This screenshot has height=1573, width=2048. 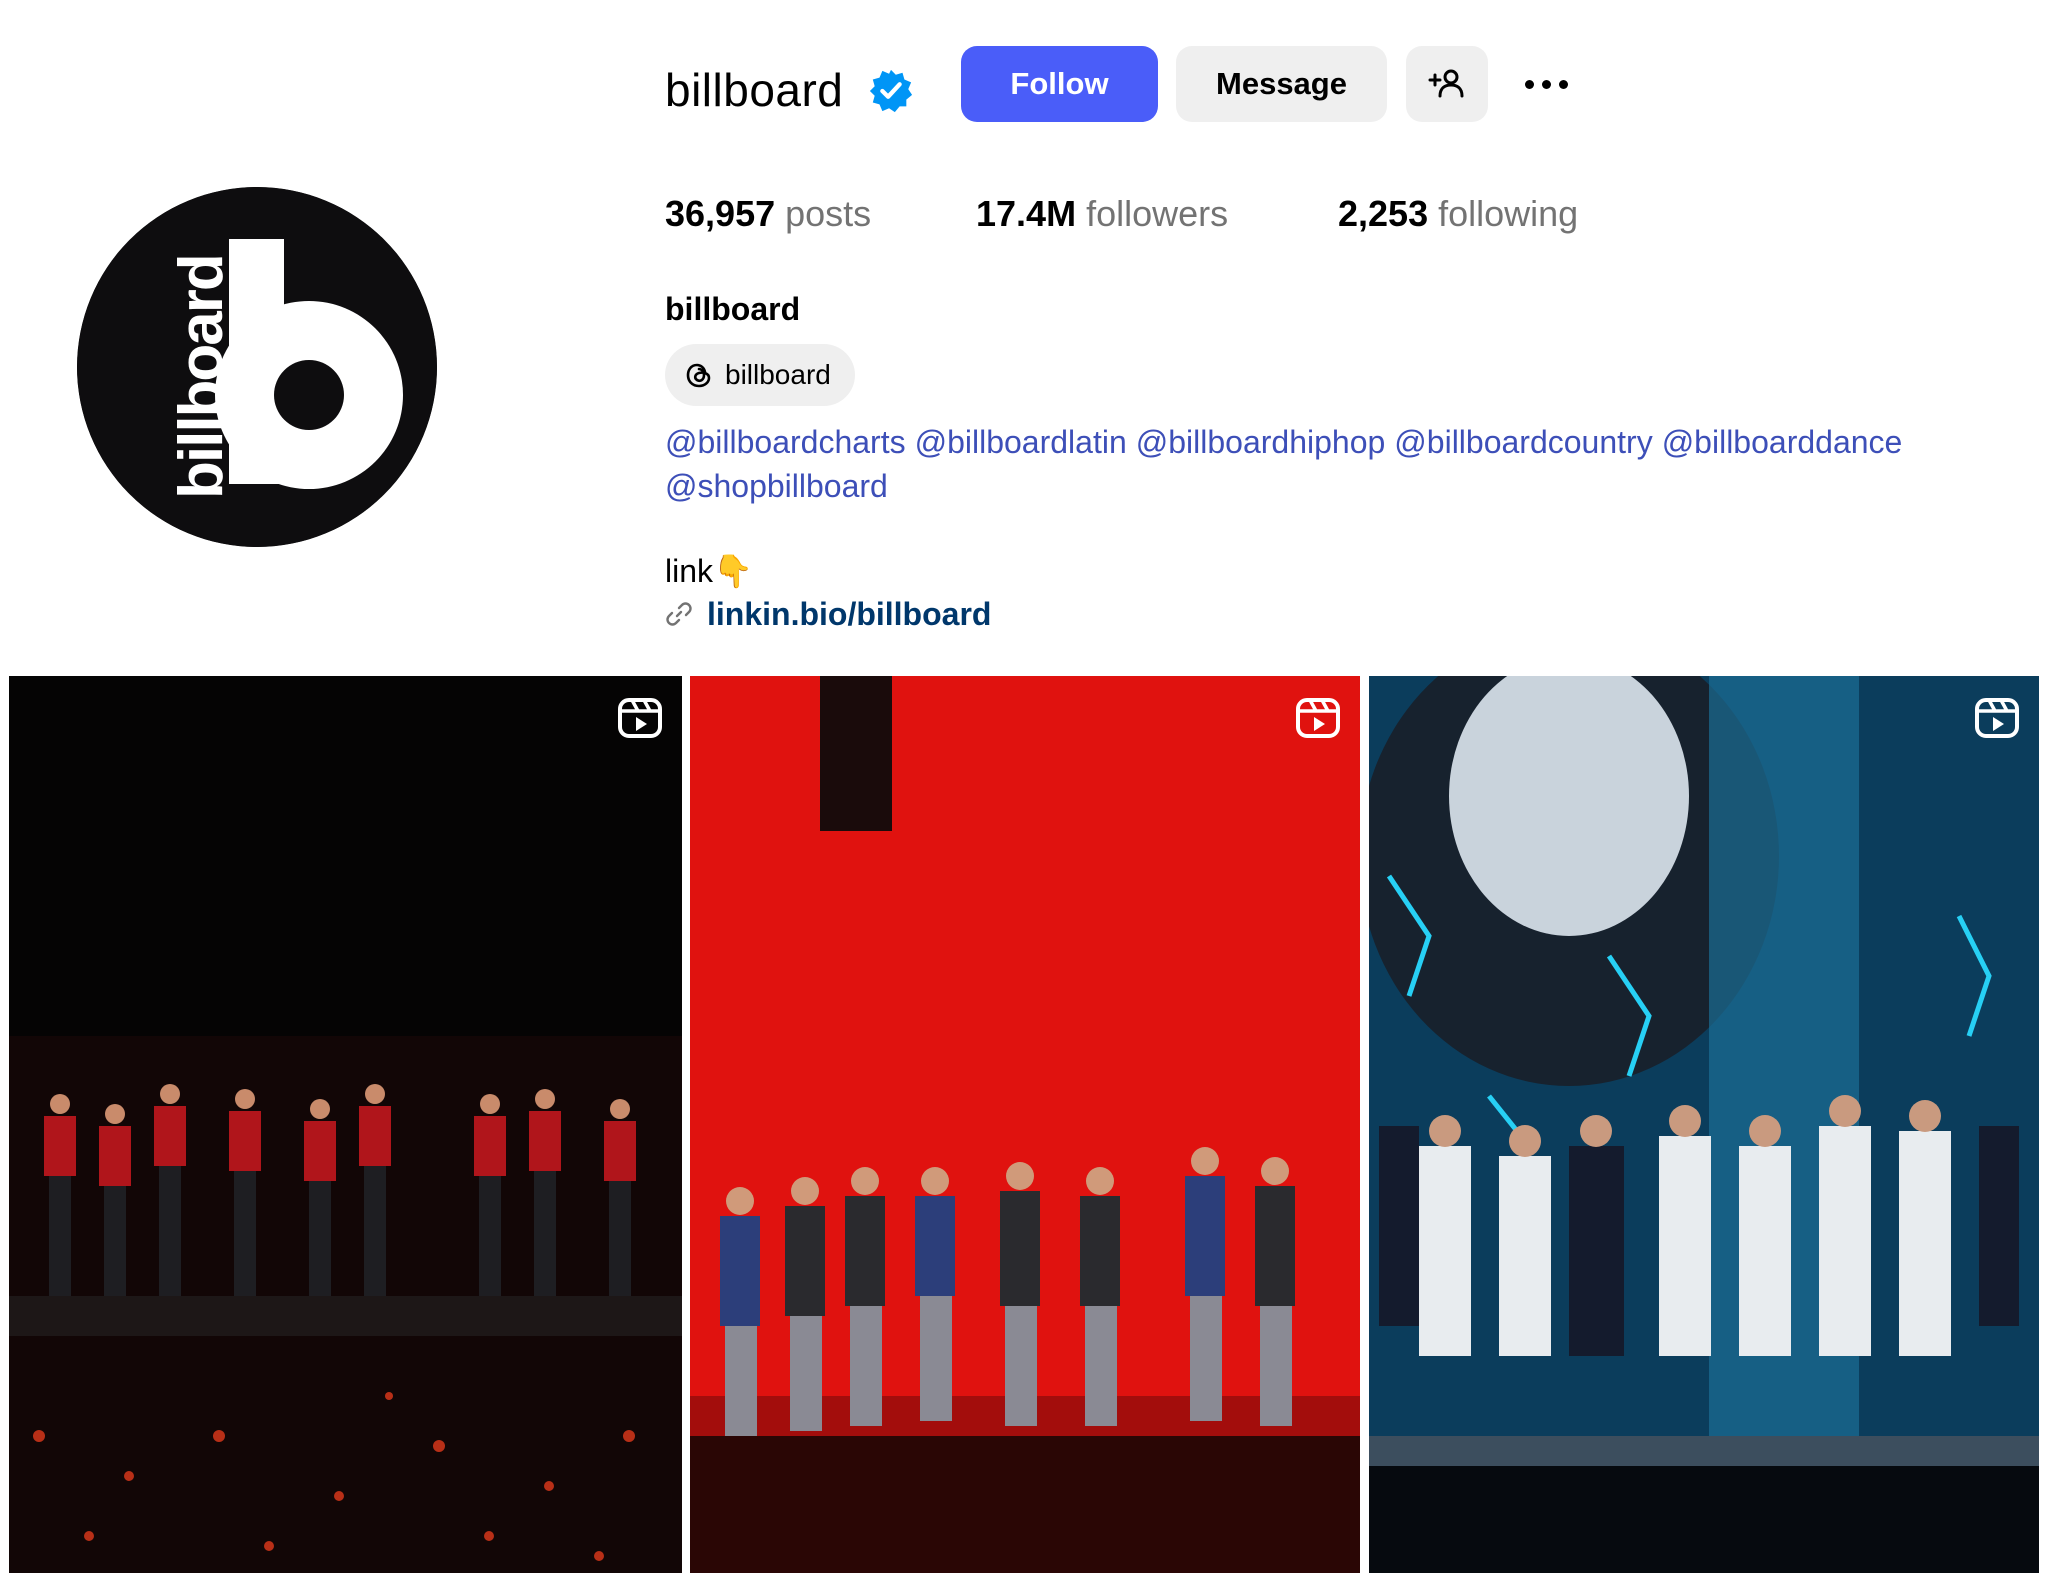 What do you see at coordinates (1523, 442) in the screenshot?
I see `mention-link: @billboardcountry` at bounding box center [1523, 442].